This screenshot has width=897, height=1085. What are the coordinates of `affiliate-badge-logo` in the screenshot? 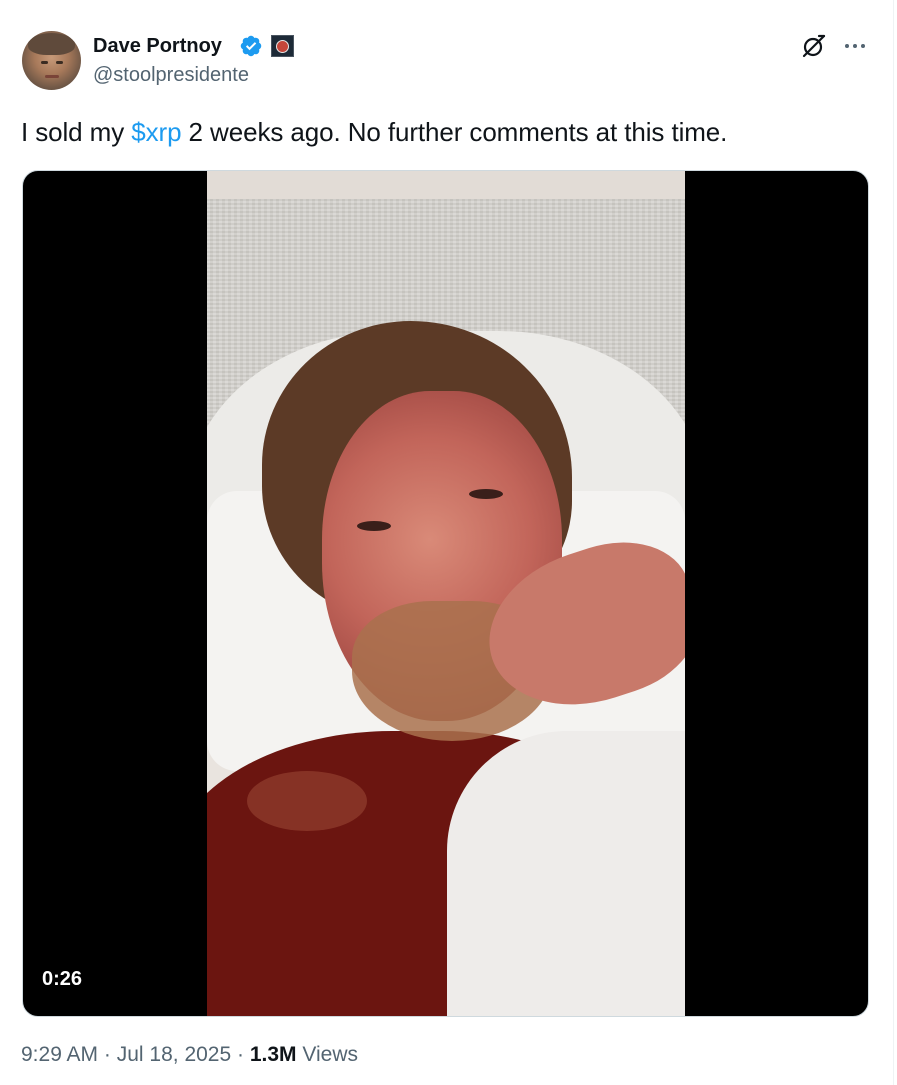 It's located at (282, 46).